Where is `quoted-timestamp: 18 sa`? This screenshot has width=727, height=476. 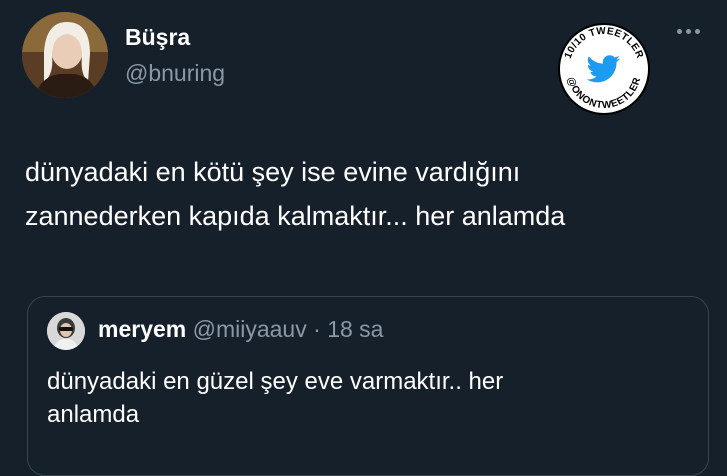 quoted-timestamp: 18 sa is located at coordinates (355, 329).